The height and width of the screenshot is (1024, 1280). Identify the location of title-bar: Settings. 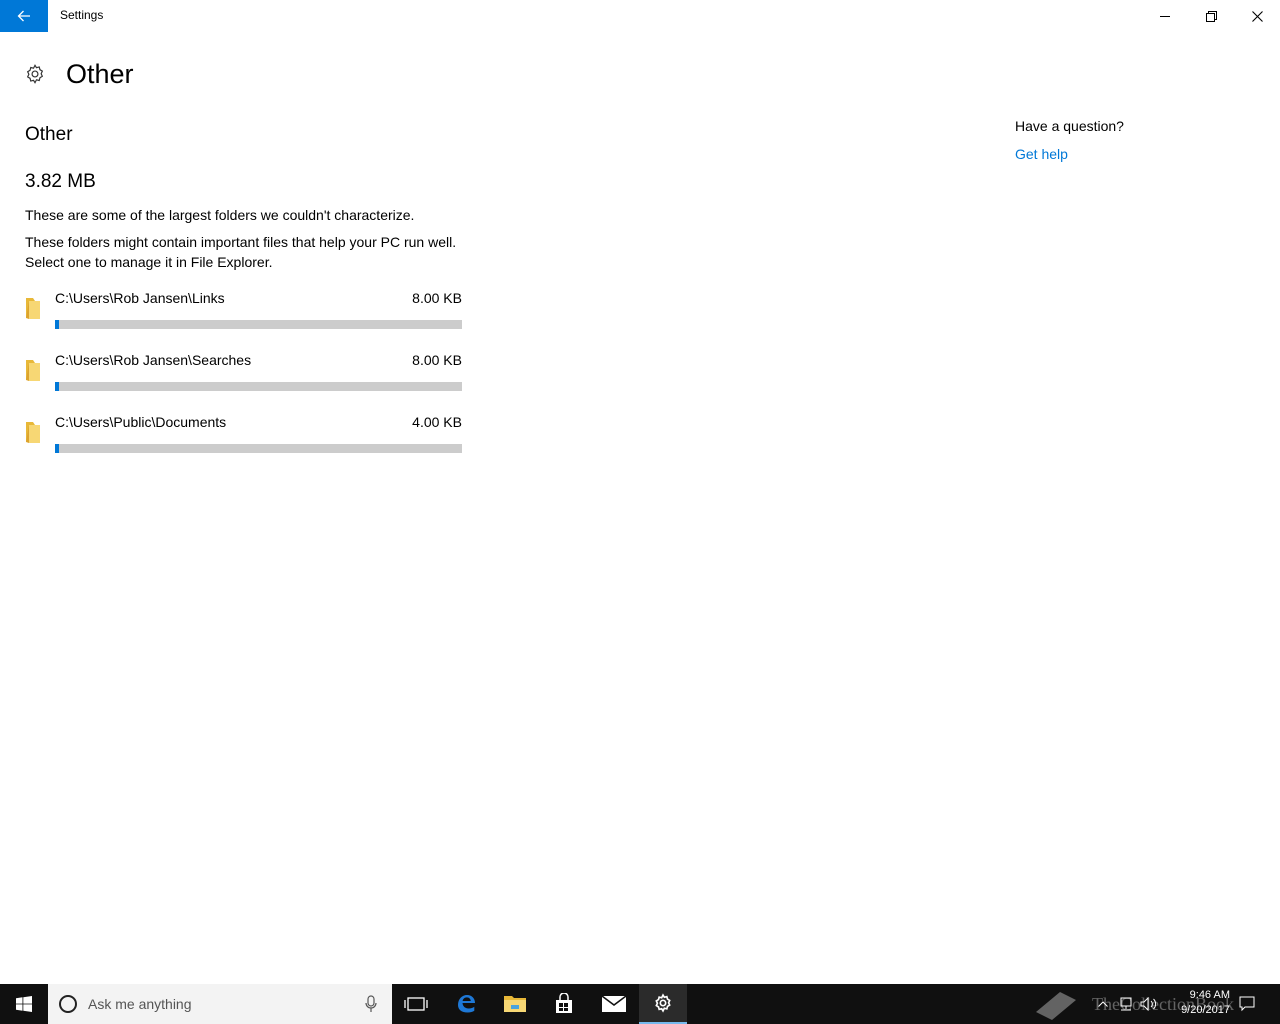
(640, 16).